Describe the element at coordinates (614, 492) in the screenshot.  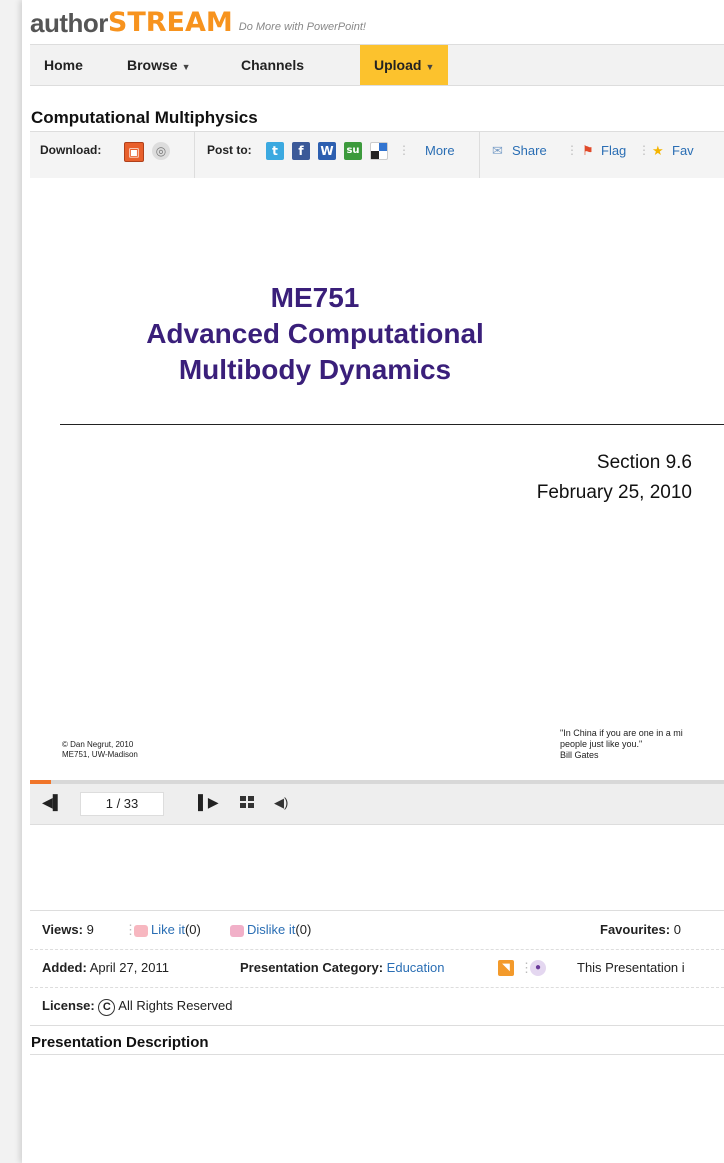
I see `slide-date: February 25, 2010` at that location.